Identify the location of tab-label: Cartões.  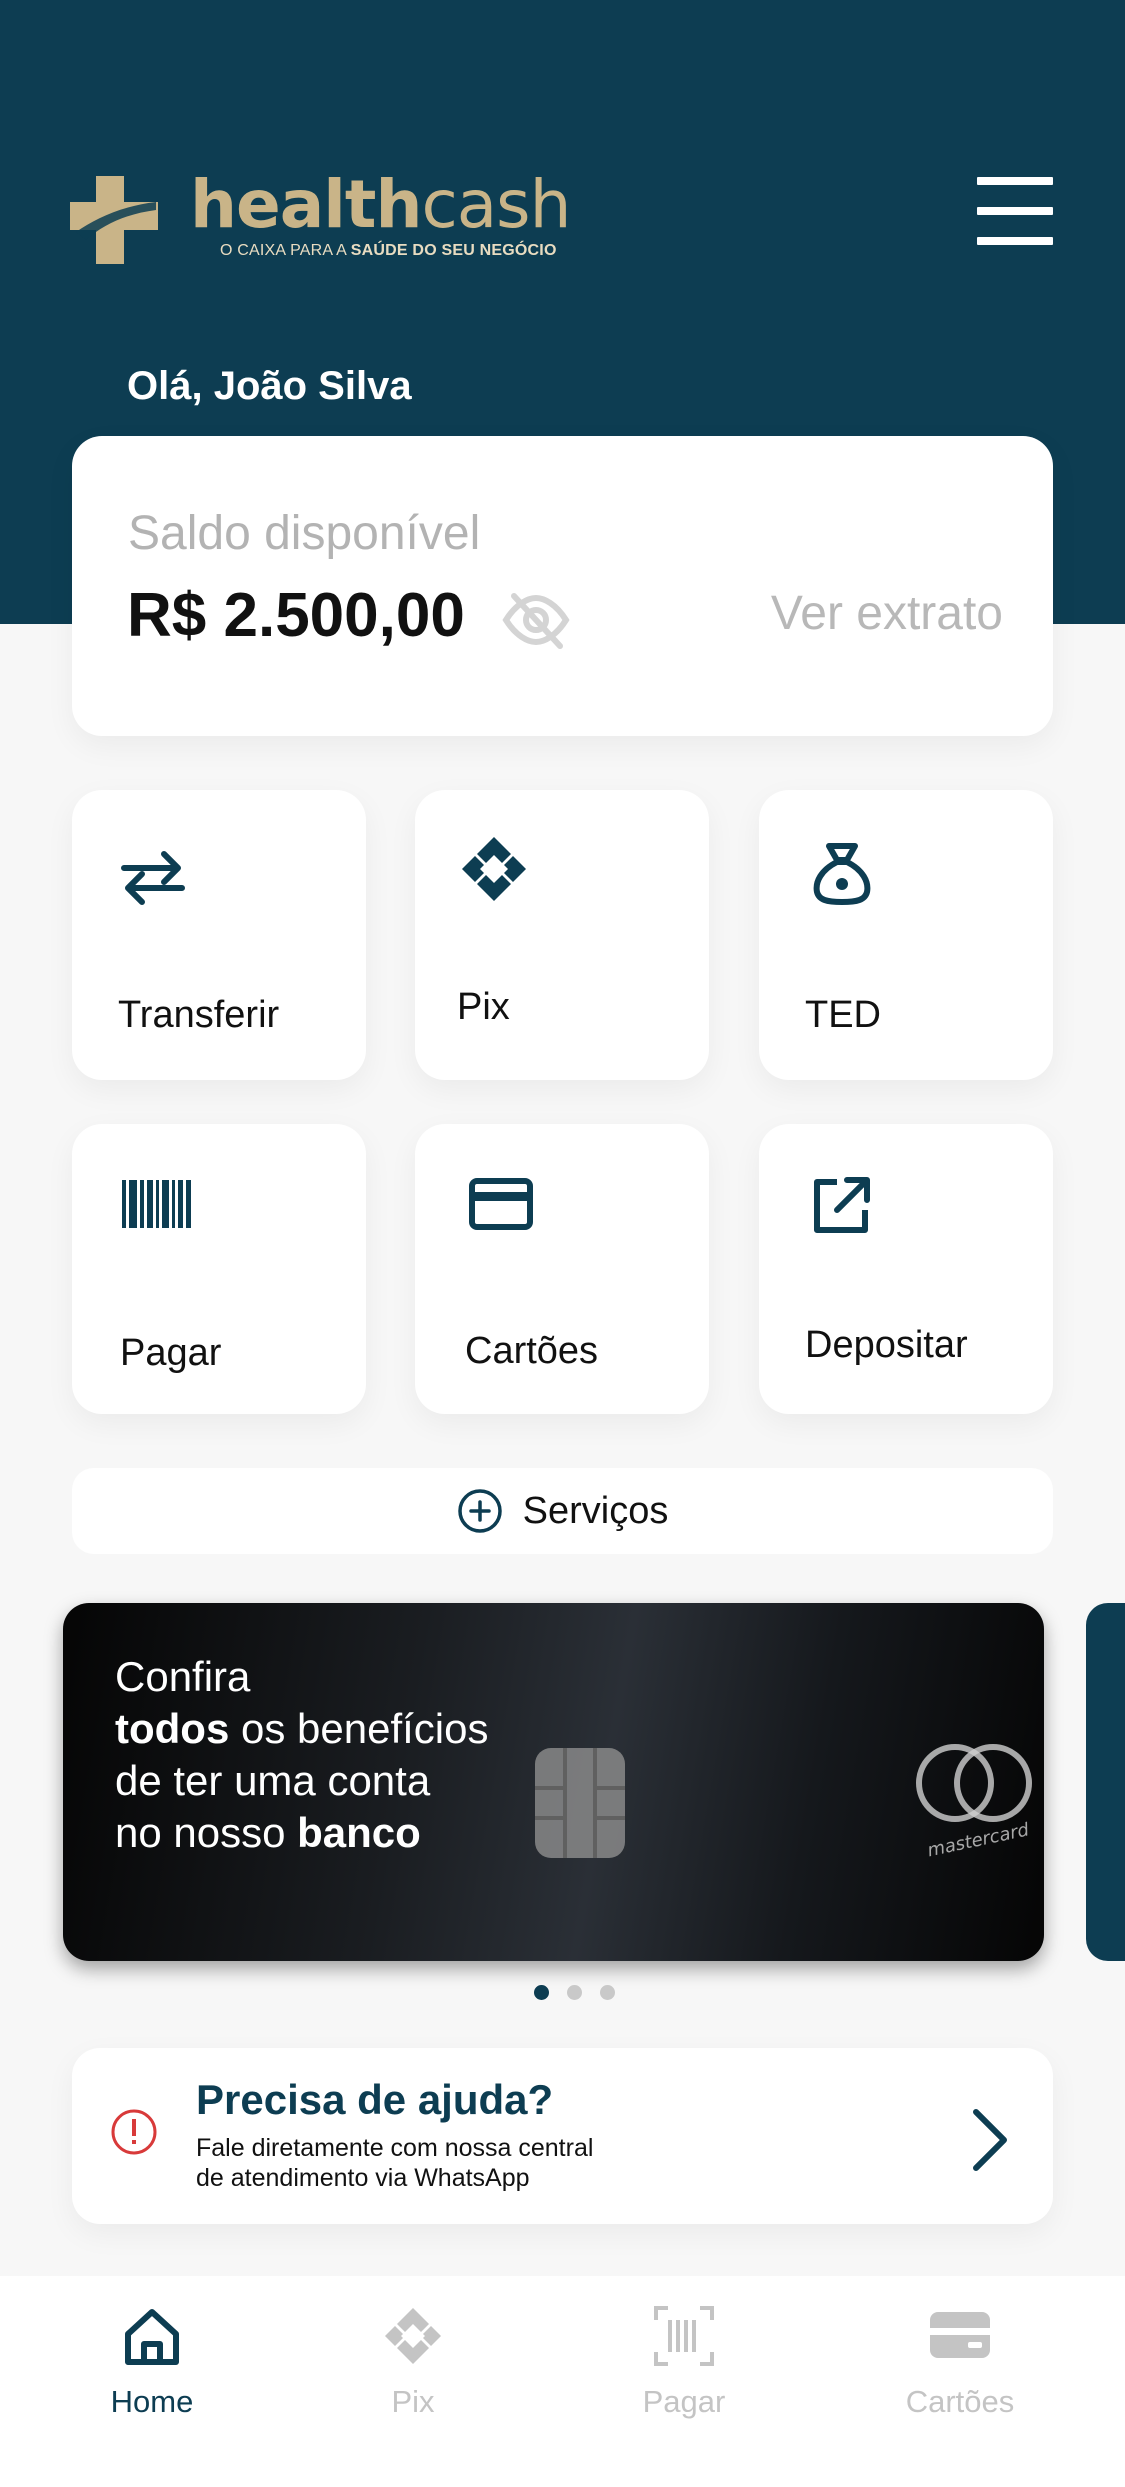
(960, 2401).